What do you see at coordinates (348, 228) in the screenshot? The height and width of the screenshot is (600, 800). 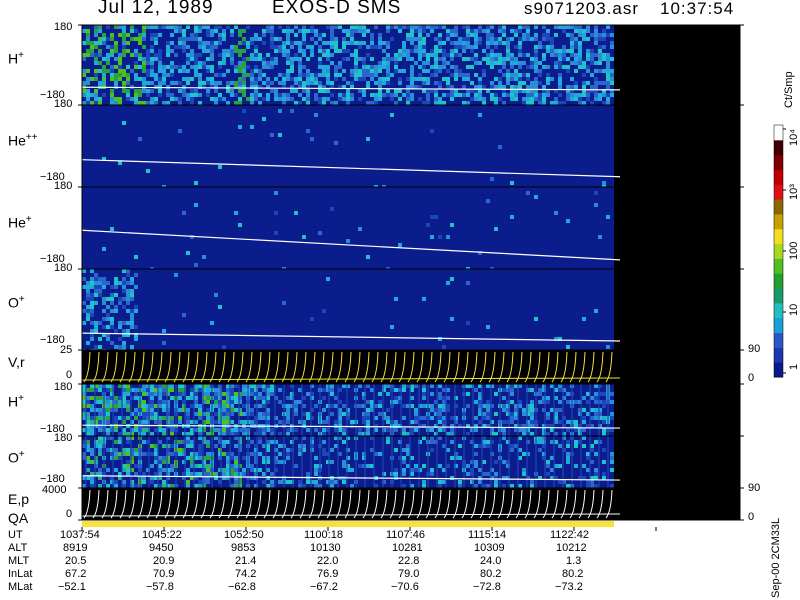 I see `panel-background` at bounding box center [348, 228].